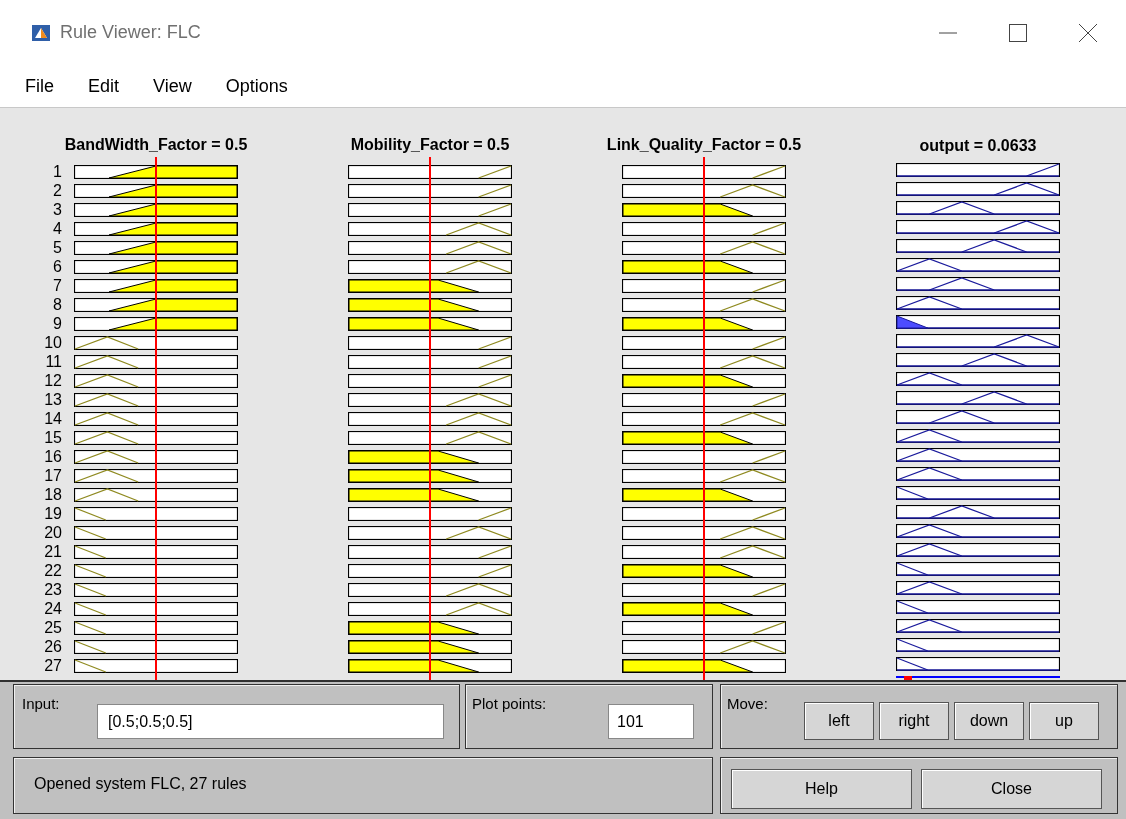  What do you see at coordinates (57, 286) in the screenshot?
I see `rule-number: 7` at bounding box center [57, 286].